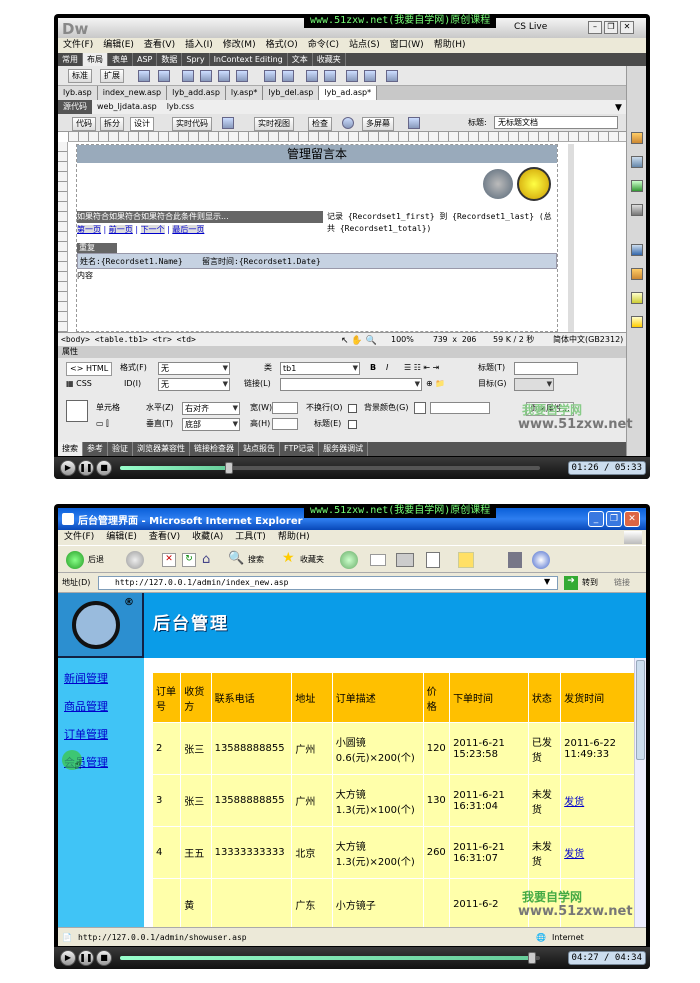 The height and width of the screenshot is (983, 700). What do you see at coordinates (433, 560) in the screenshot?
I see `edit-icon` at bounding box center [433, 560].